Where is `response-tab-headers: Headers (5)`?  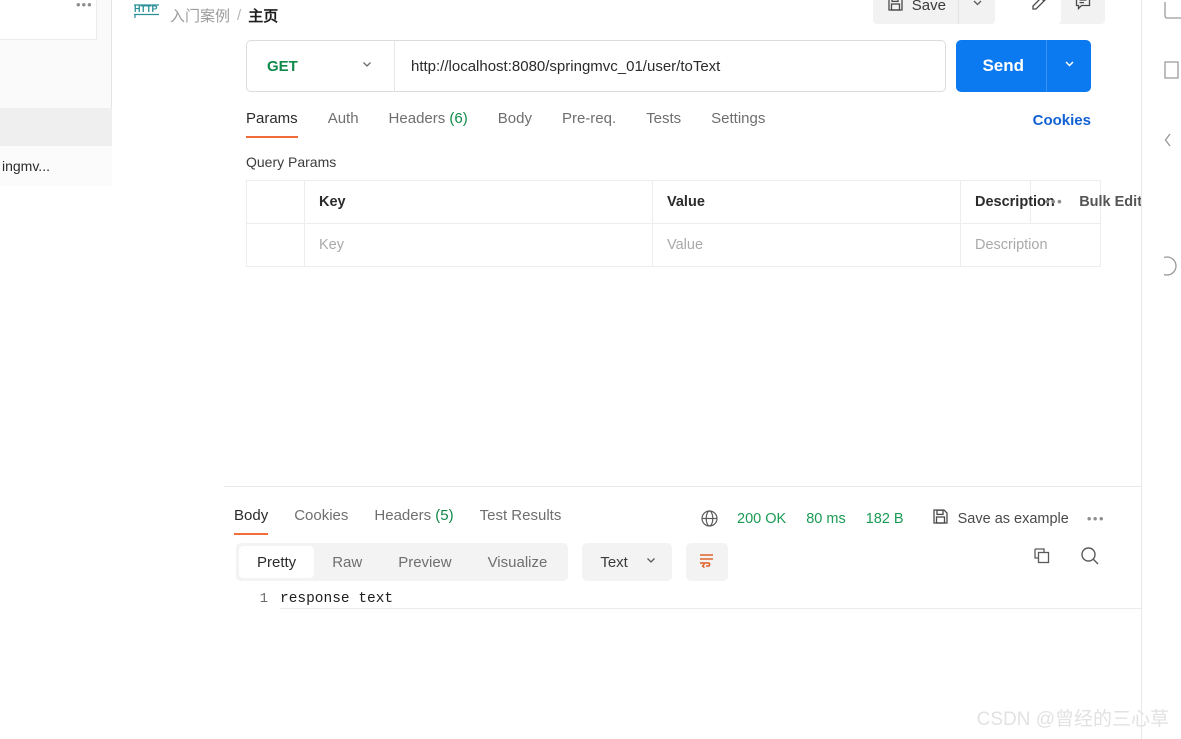
response-tab-headers: Headers (5) is located at coordinates (413, 521).